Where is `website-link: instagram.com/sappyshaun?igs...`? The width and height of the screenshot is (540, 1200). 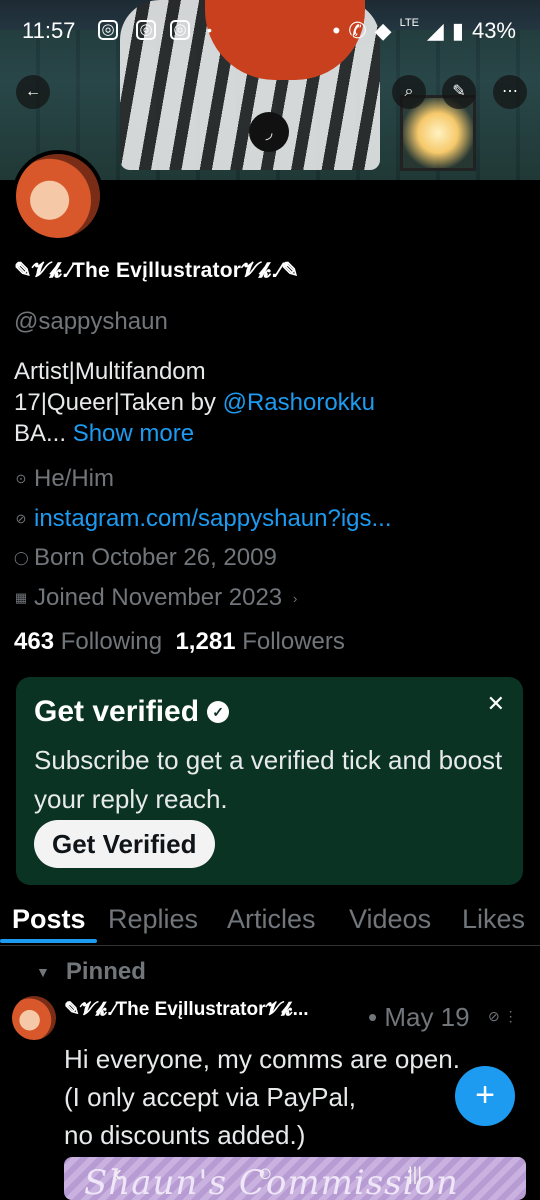
website-link: instagram.com/sappyshaun?igs... is located at coordinates (213, 519).